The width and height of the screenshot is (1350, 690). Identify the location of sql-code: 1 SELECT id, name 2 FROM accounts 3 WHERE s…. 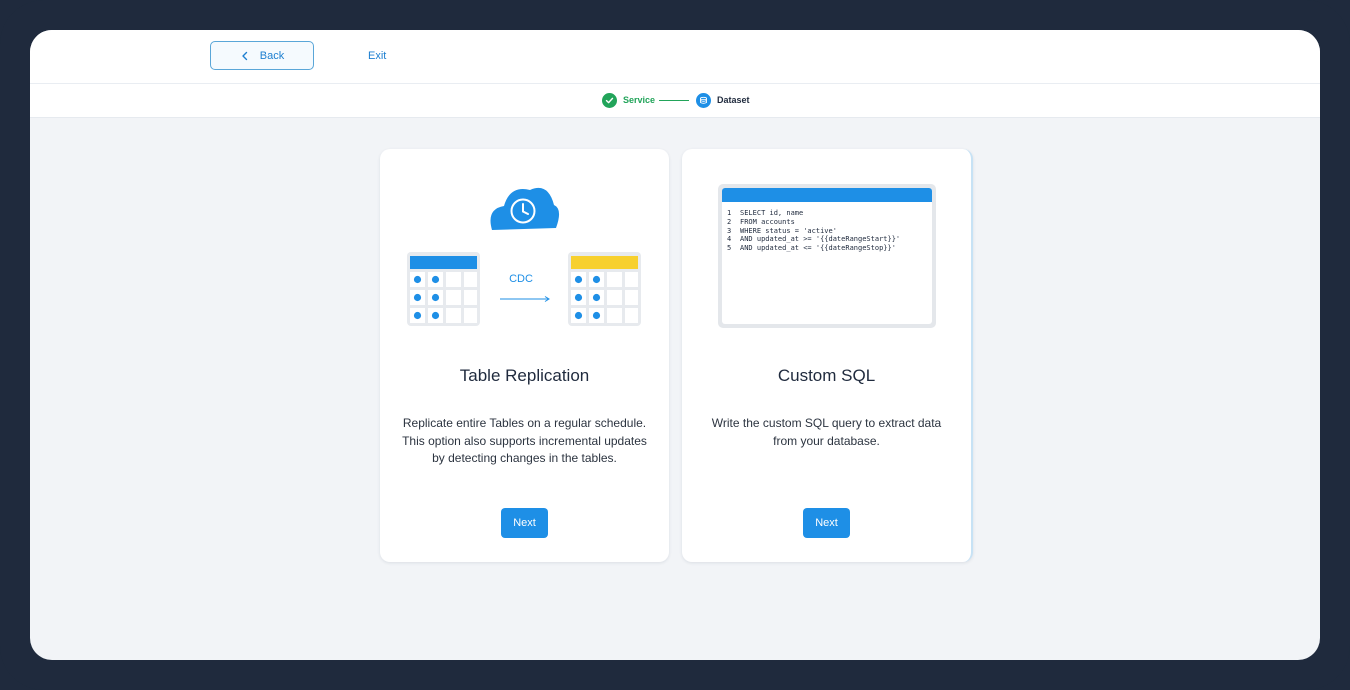
(827, 227).